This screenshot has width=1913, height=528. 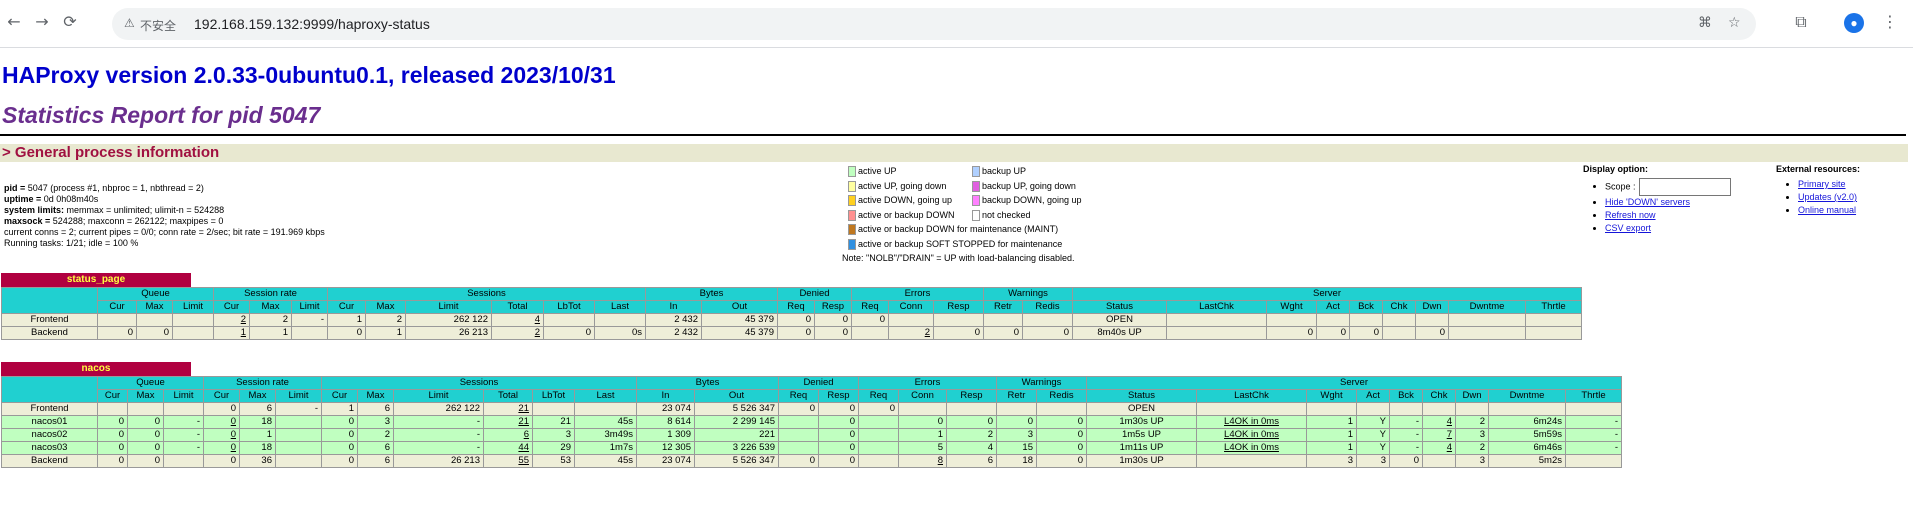 I want to click on reload-icon: ⟳, so click(x=70, y=22).